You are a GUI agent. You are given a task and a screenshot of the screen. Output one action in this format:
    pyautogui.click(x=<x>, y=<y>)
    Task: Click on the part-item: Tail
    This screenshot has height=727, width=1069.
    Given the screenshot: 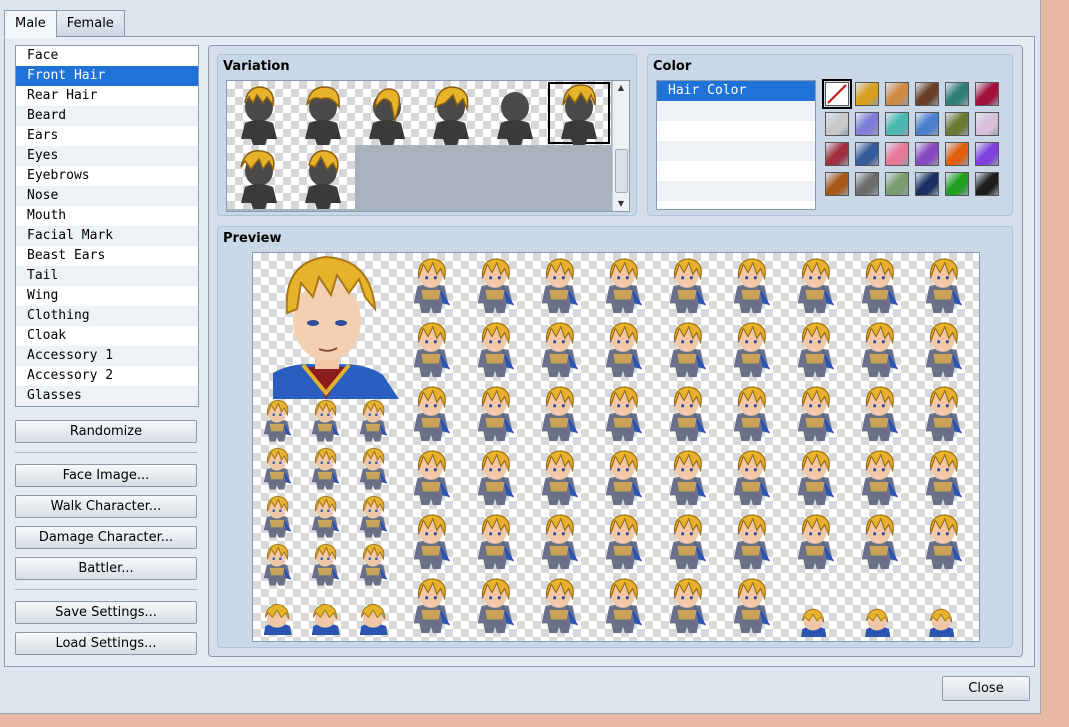 What is the action you would take?
    pyautogui.click(x=107, y=276)
    